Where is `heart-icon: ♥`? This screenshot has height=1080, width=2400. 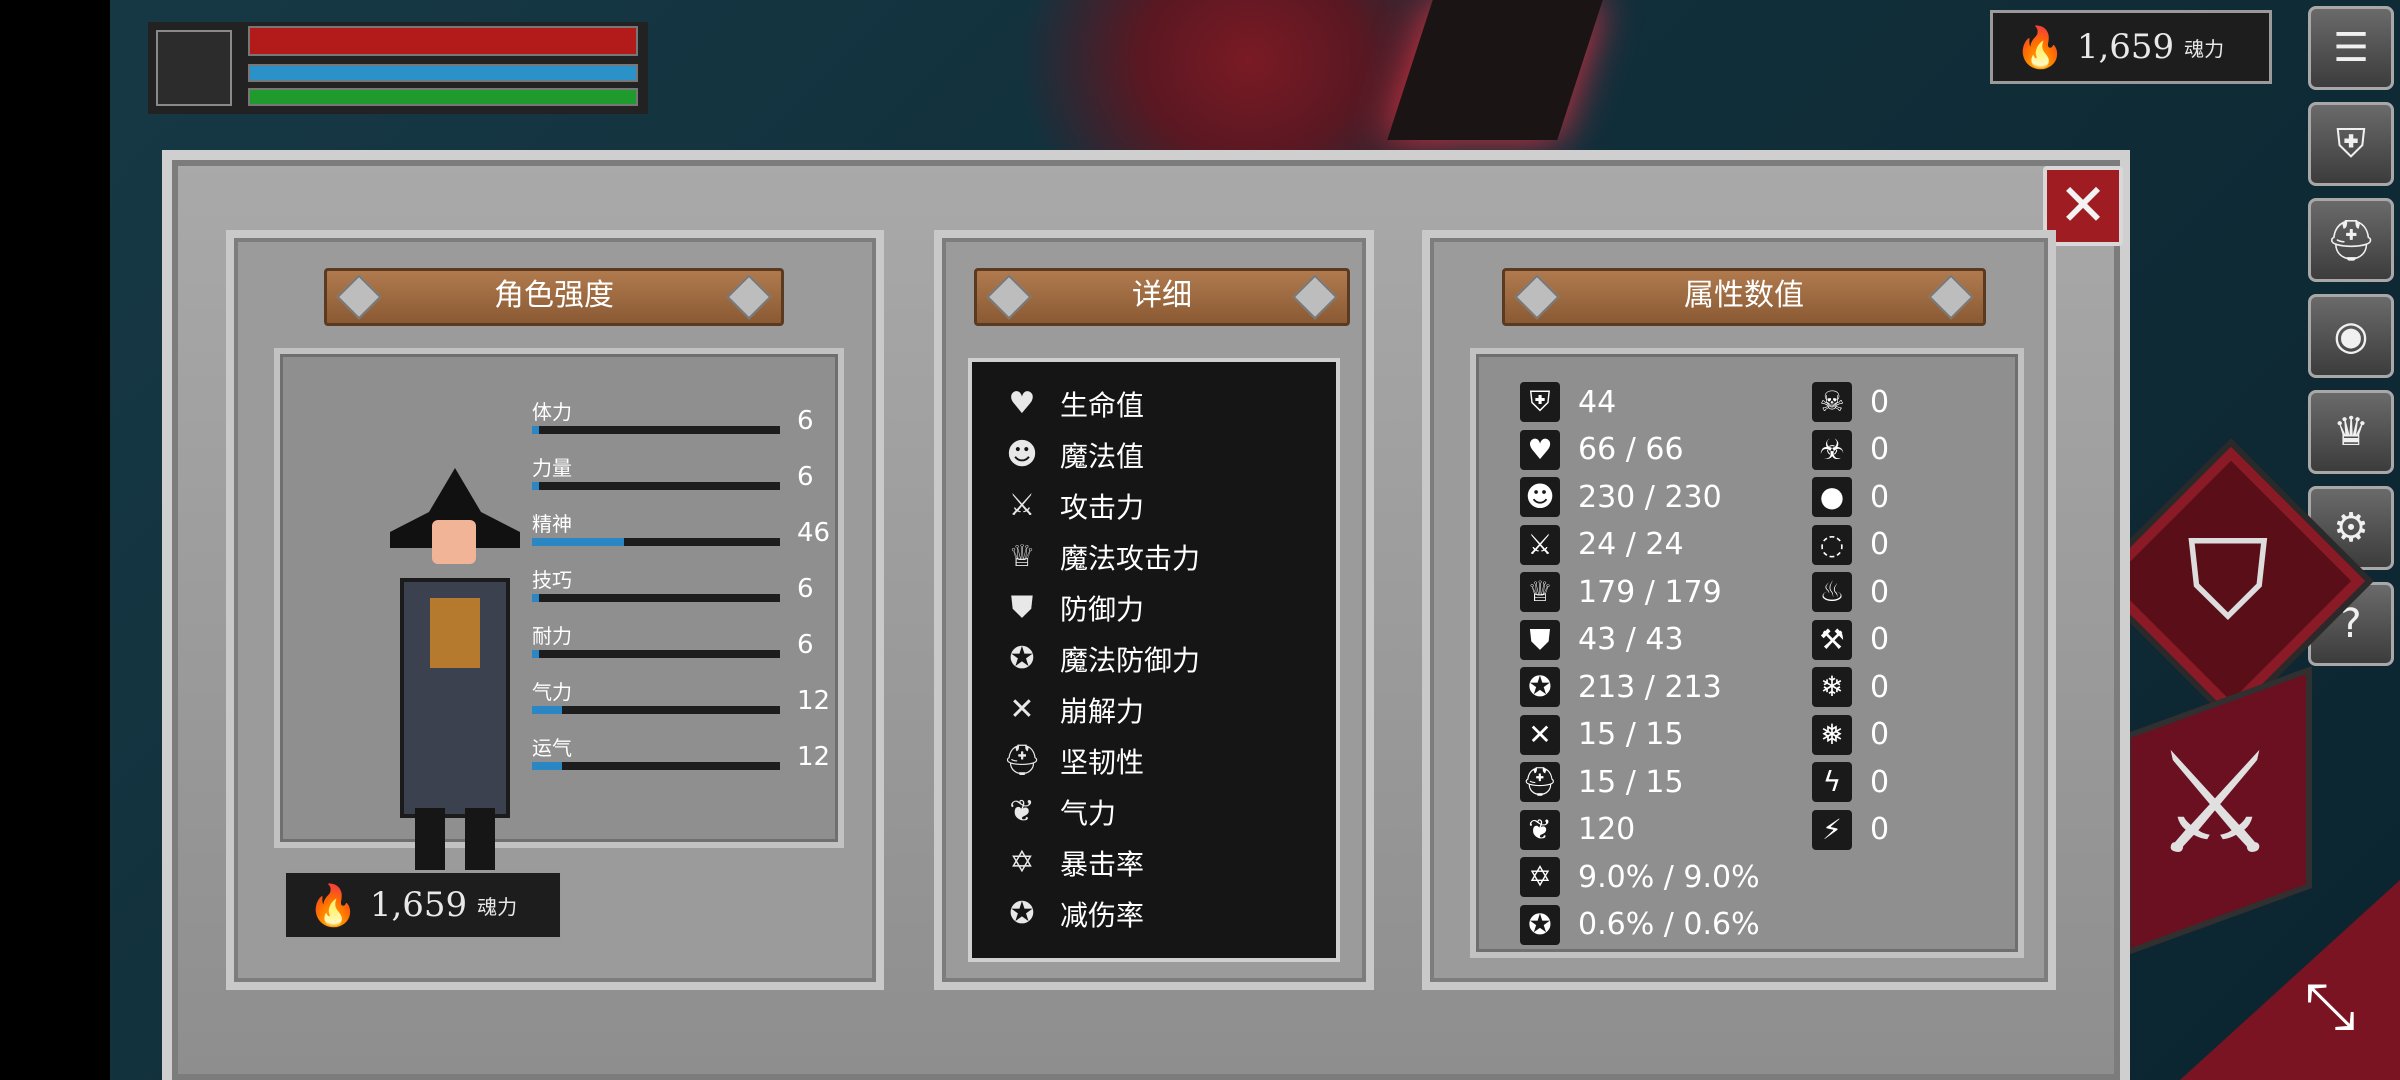 heart-icon: ♥ is located at coordinates (1540, 449).